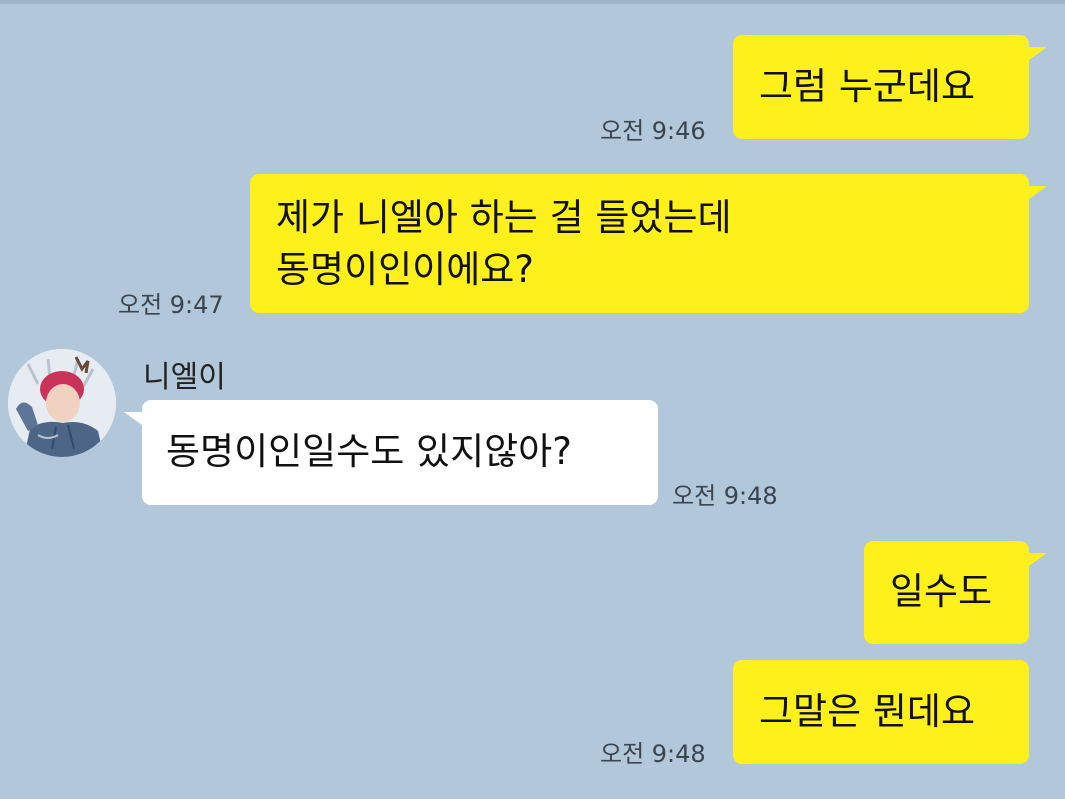  What do you see at coordinates (941, 591) in the screenshot?
I see `message-text: 일수도` at bounding box center [941, 591].